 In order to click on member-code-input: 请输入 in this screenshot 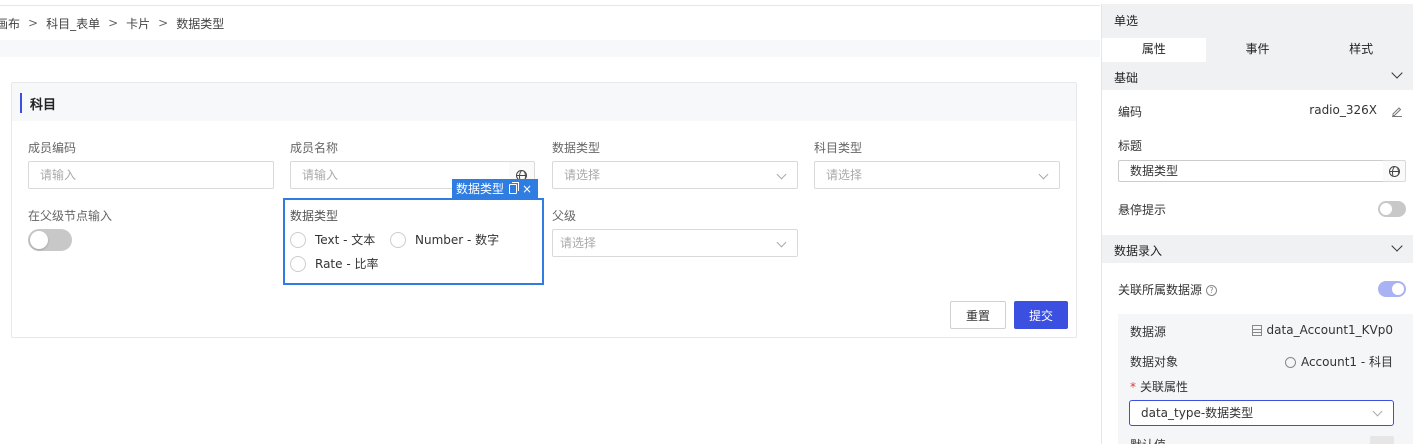, I will do `click(151, 175)`.